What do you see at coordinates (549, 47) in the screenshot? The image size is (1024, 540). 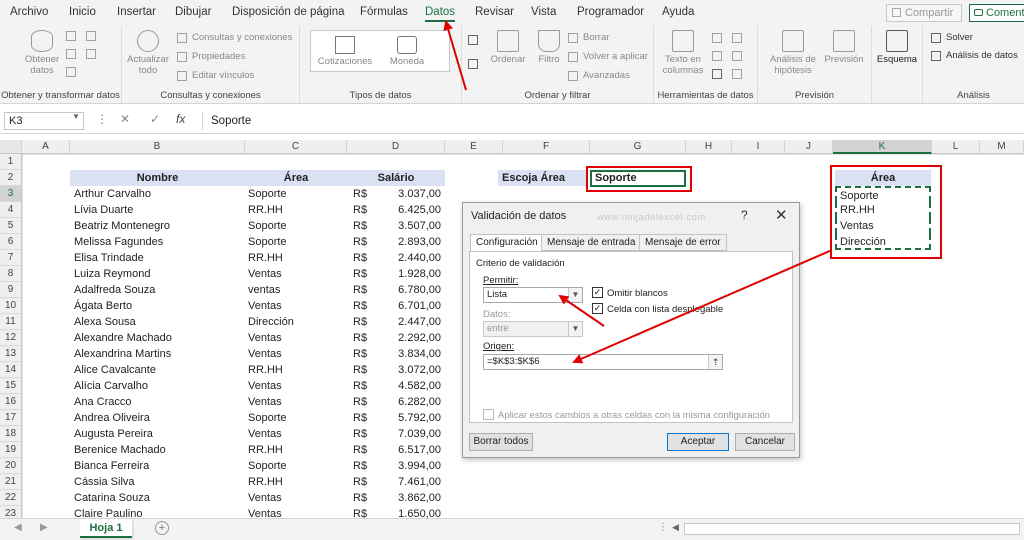 I see `filtro-button: Filtro` at bounding box center [549, 47].